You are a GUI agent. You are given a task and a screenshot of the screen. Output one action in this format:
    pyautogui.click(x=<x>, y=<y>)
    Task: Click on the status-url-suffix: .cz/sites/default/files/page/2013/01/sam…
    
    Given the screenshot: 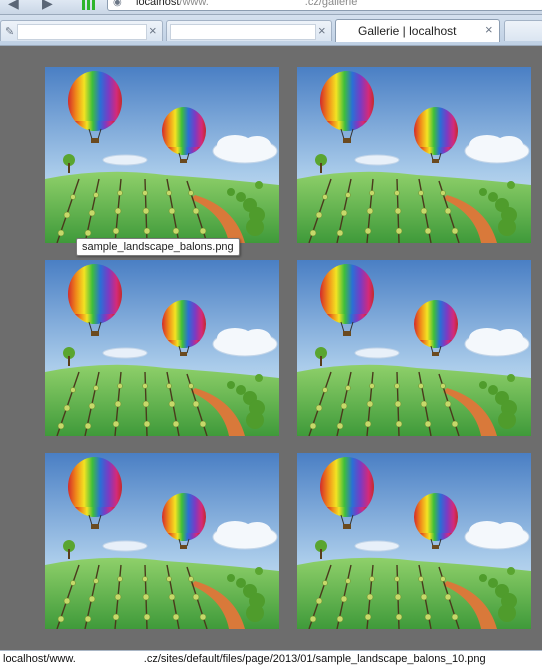 What is the action you would take?
    pyautogui.click(x=314, y=659)
    